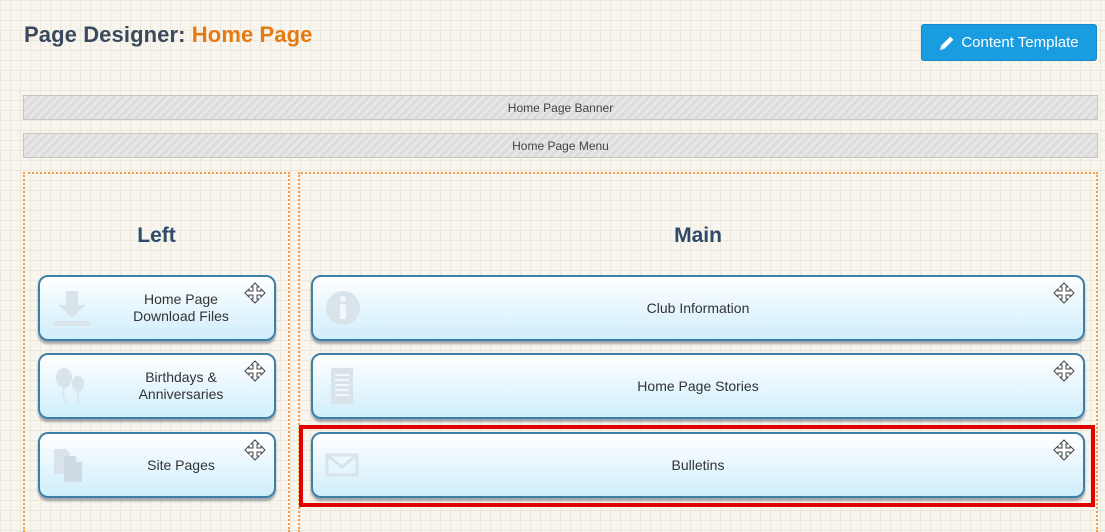  Describe the element at coordinates (1020, 42) in the screenshot. I see `content-template-label: Content Template` at that location.